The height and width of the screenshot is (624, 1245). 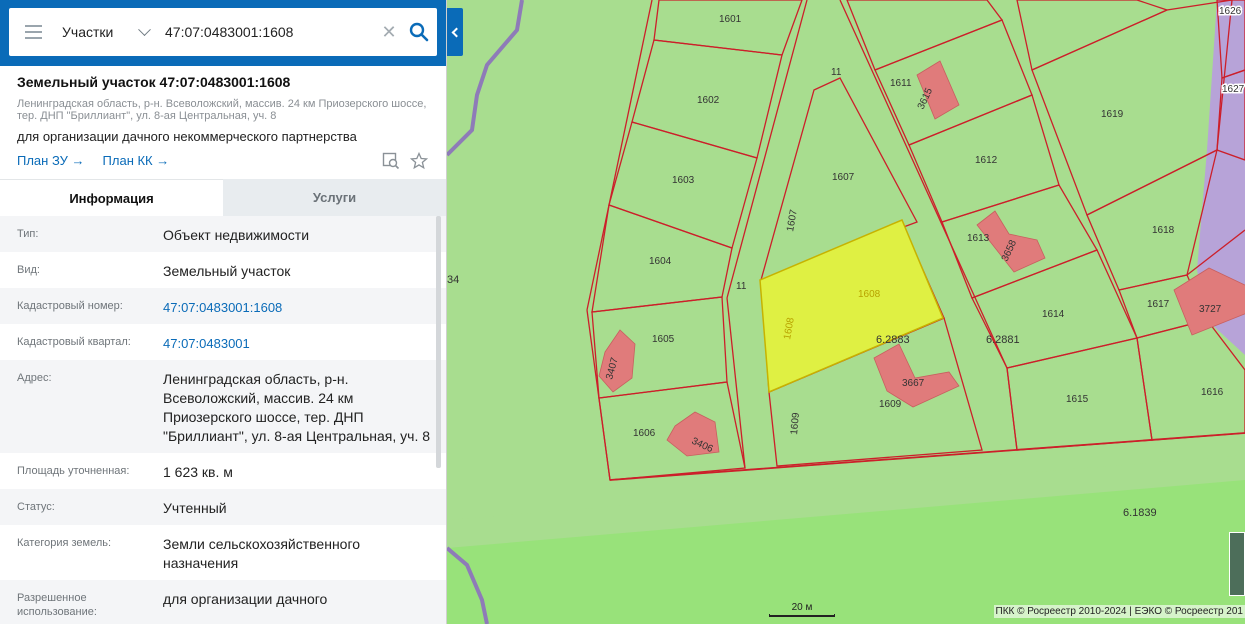 I want to click on layer-switcher-thumbnail, so click(x=1237, y=564).